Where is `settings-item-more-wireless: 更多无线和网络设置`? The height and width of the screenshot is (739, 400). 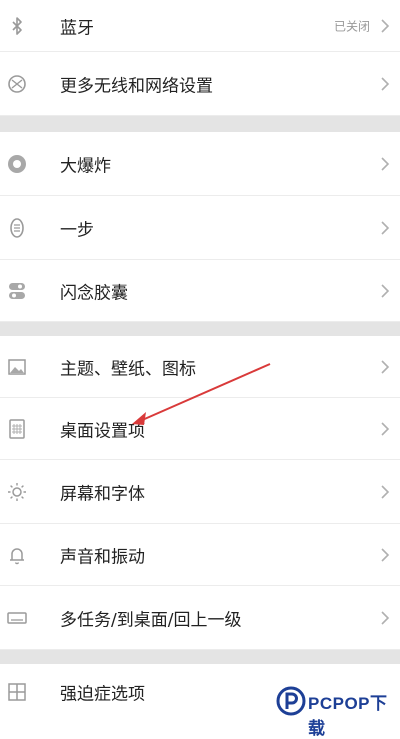
settings-item-more-wireless: 更多无线和网络设置 is located at coordinates (200, 84).